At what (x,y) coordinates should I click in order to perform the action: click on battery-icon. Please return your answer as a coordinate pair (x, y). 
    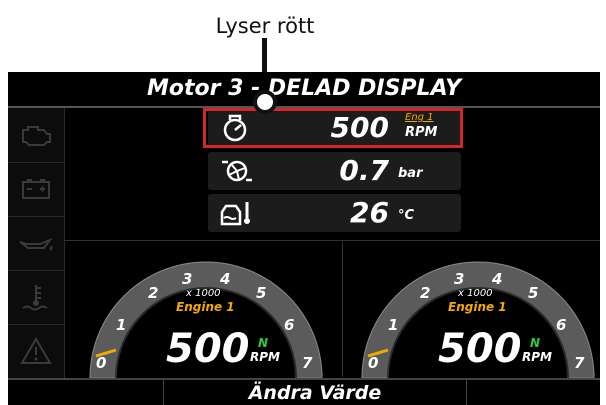
    Looking at the image, I should click on (36, 189).